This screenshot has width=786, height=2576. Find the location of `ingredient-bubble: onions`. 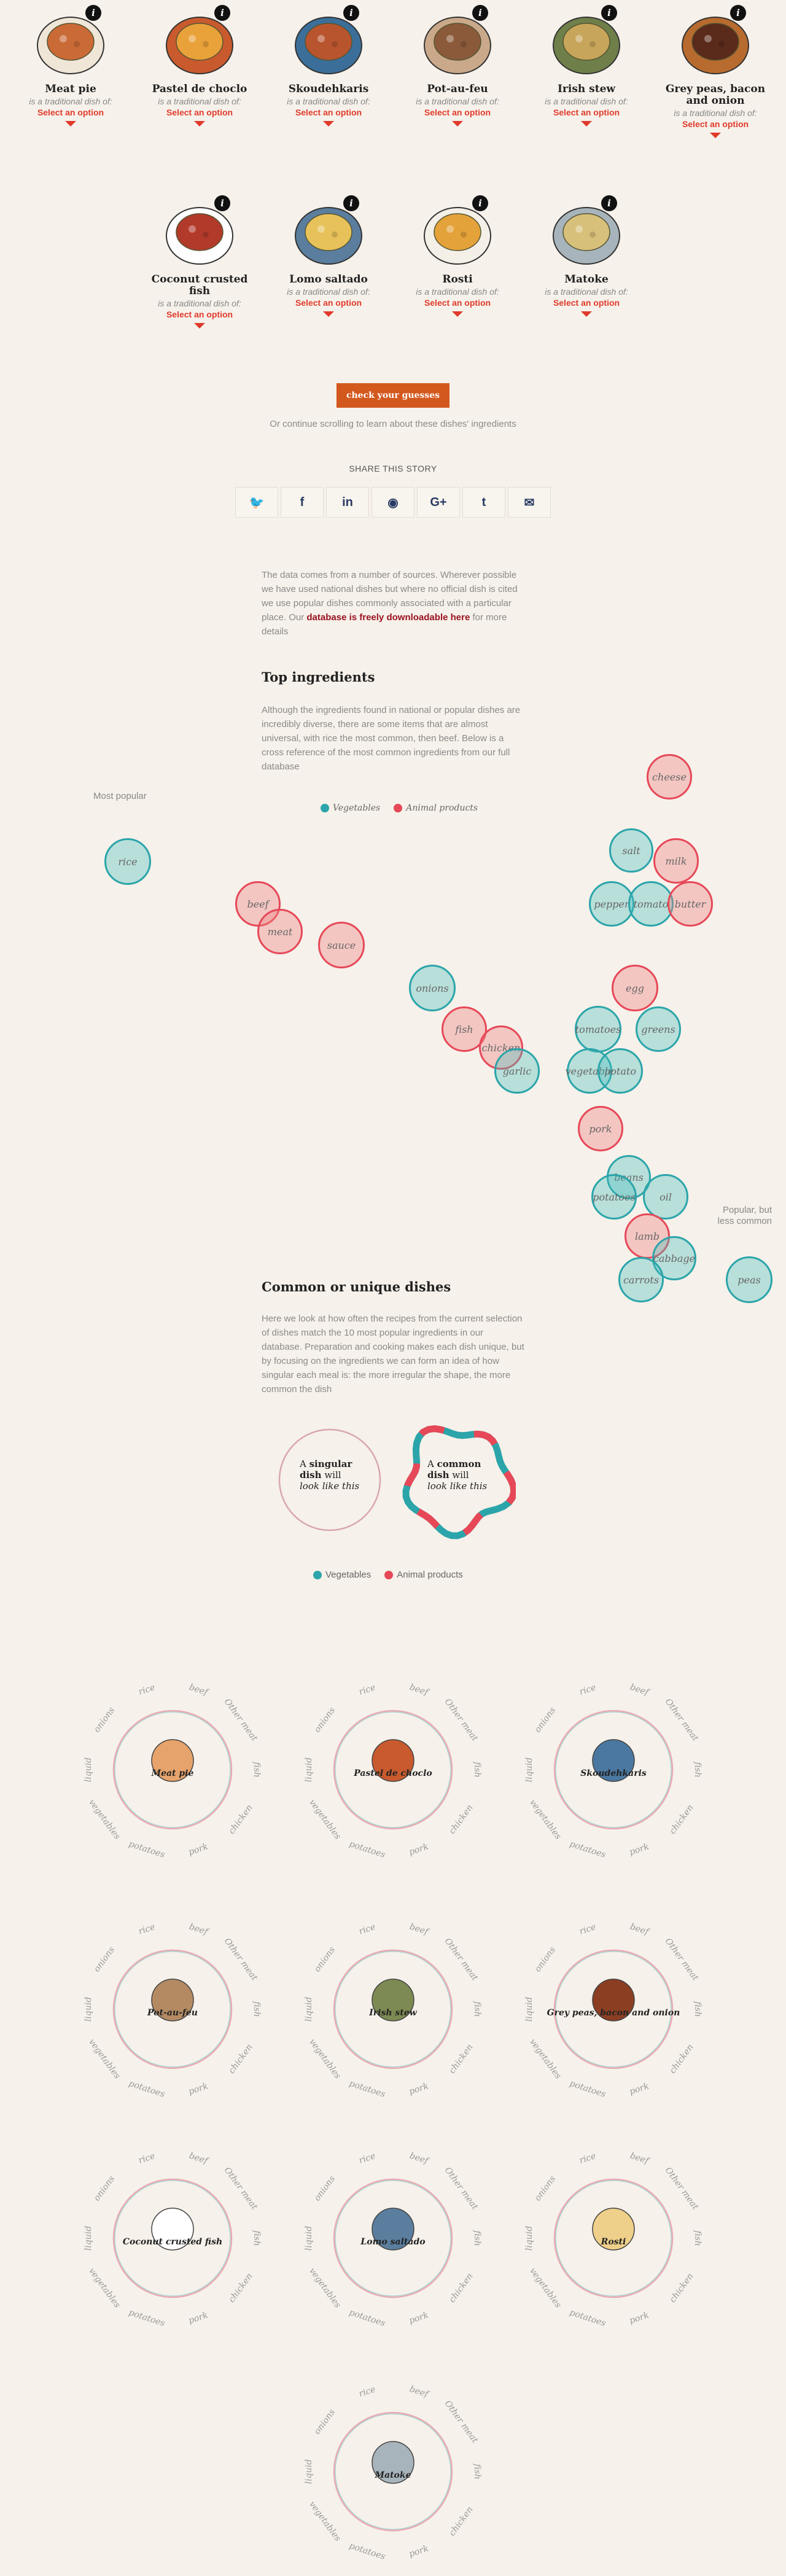

ingredient-bubble: onions is located at coordinates (432, 988).